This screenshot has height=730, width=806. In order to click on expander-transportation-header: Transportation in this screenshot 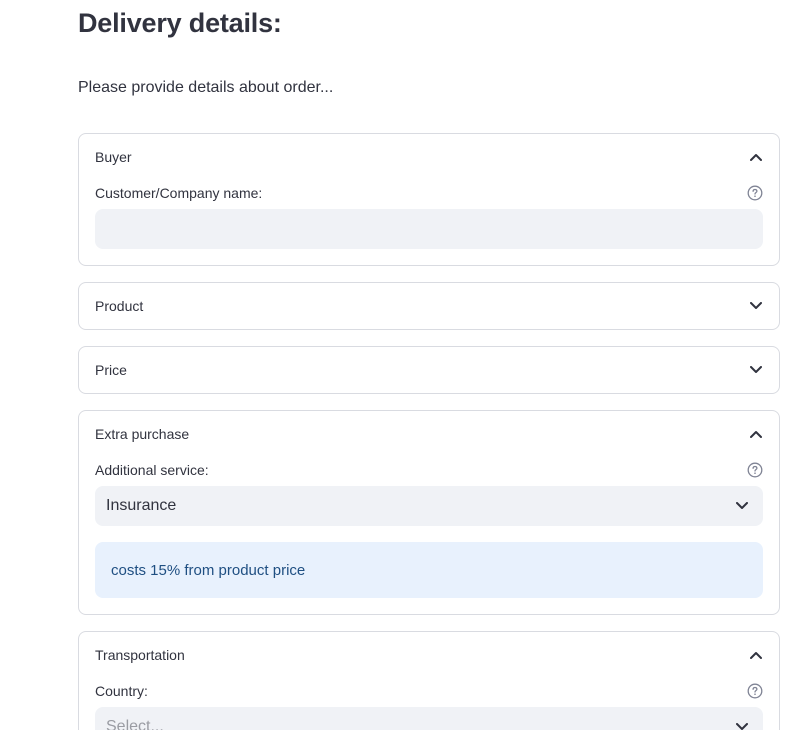, I will do `click(429, 655)`.